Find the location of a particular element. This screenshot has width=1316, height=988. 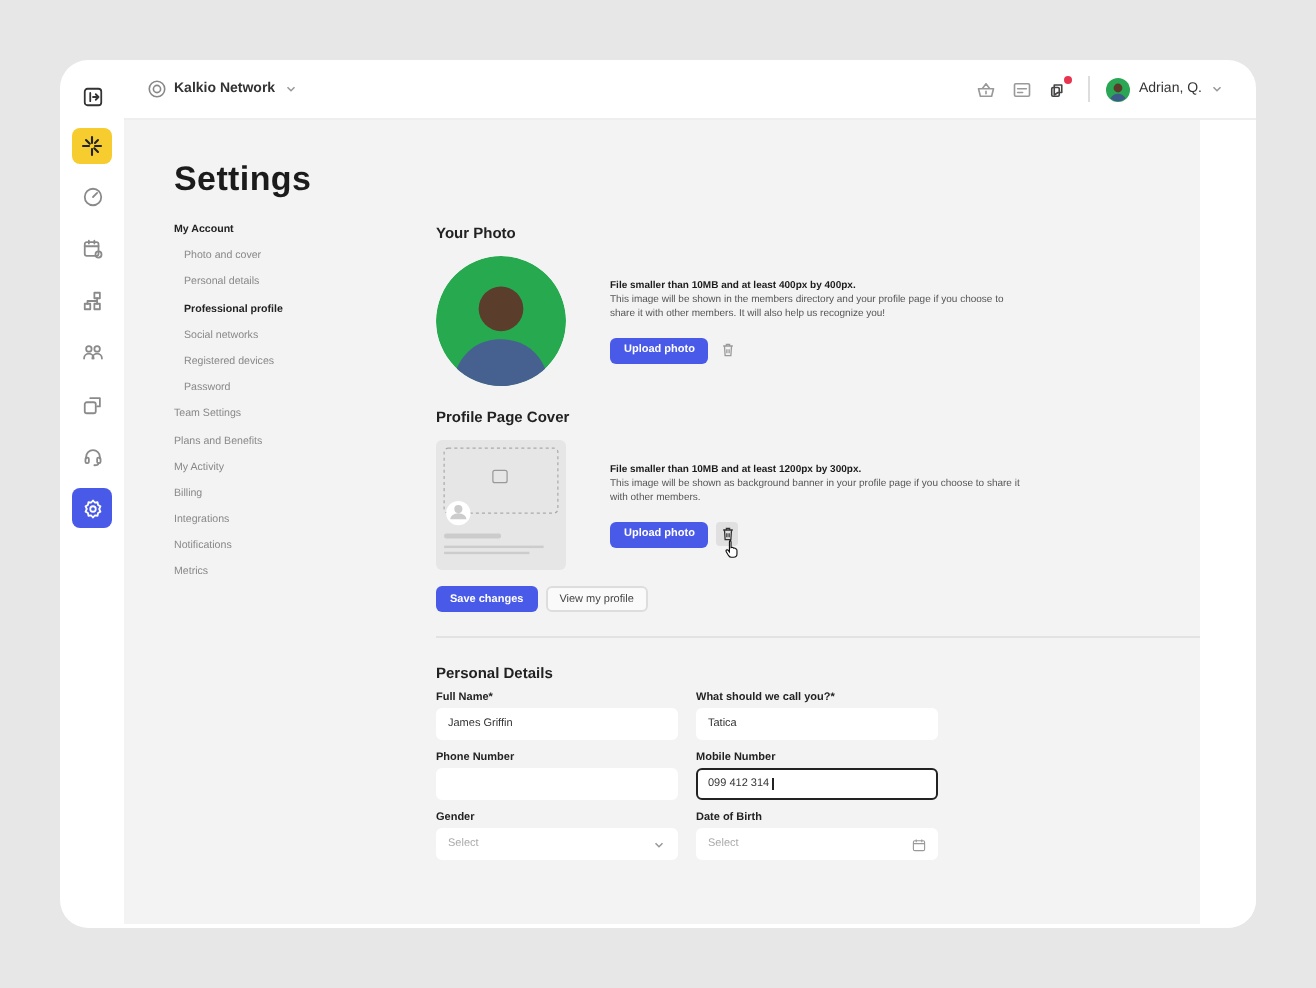

target-icon is located at coordinates (157, 89).